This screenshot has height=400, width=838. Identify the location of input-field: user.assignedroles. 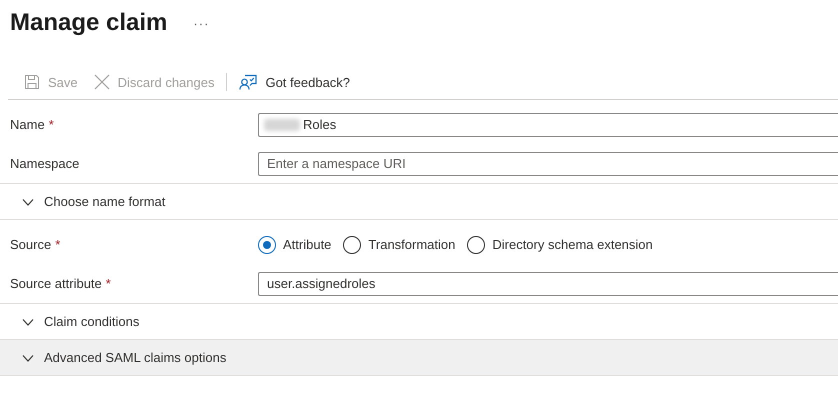
(548, 284).